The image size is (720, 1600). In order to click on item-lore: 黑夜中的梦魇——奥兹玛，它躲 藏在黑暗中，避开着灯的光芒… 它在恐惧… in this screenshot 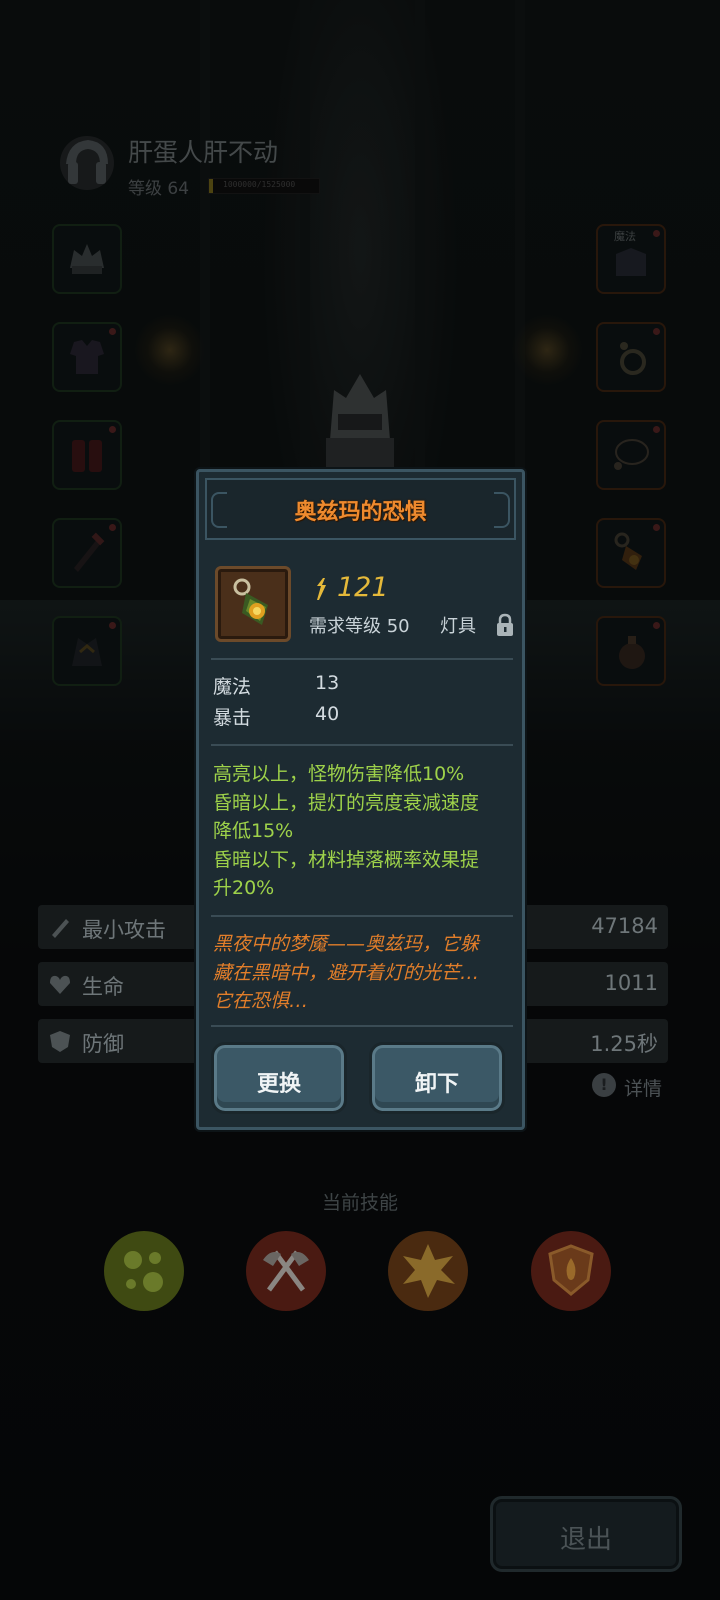, I will do `click(364, 973)`.